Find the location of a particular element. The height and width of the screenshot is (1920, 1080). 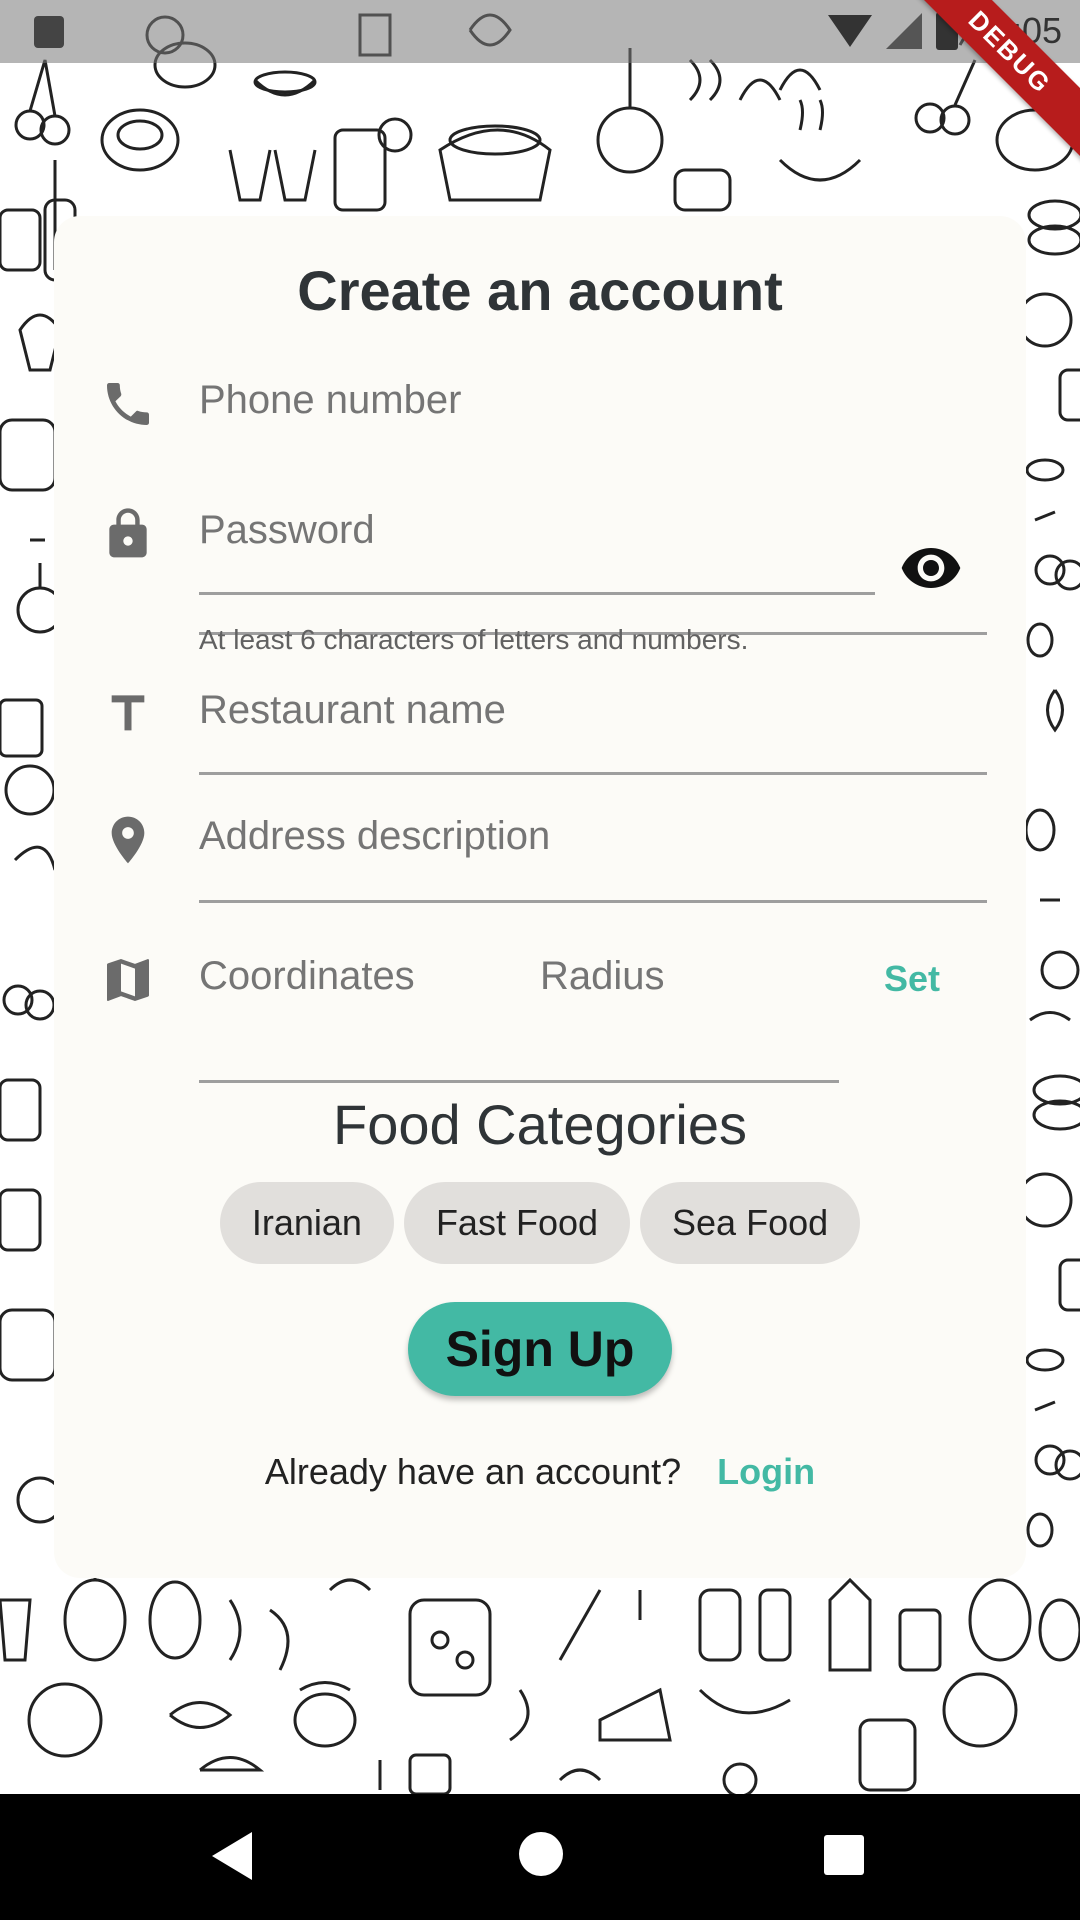

location-field: Coordinates Radius Set is located at coordinates (540, 1022).